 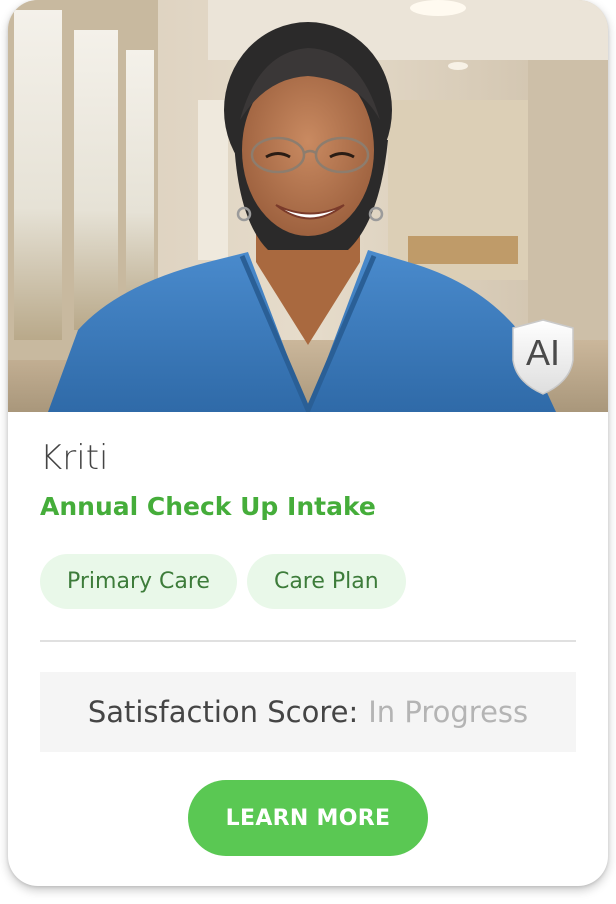 What do you see at coordinates (138, 581) in the screenshot?
I see `tag-primary-care: Primary Care` at bounding box center [138, 581].